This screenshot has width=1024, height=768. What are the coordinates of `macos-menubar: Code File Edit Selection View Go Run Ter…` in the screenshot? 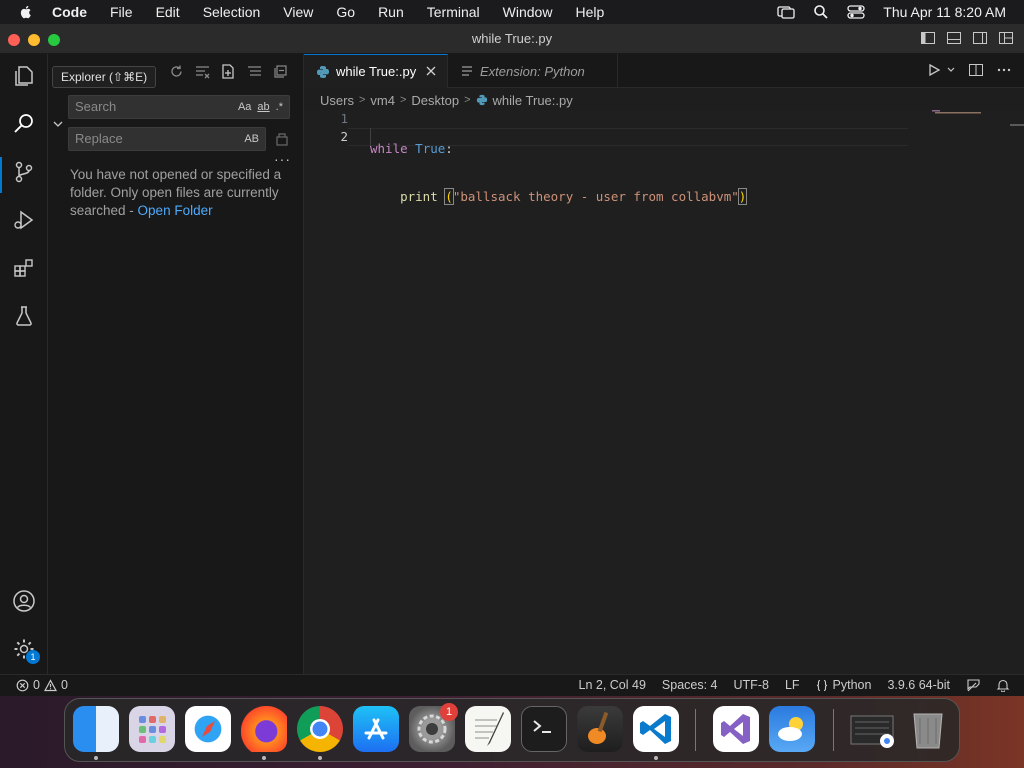 It's located at (512, 12).